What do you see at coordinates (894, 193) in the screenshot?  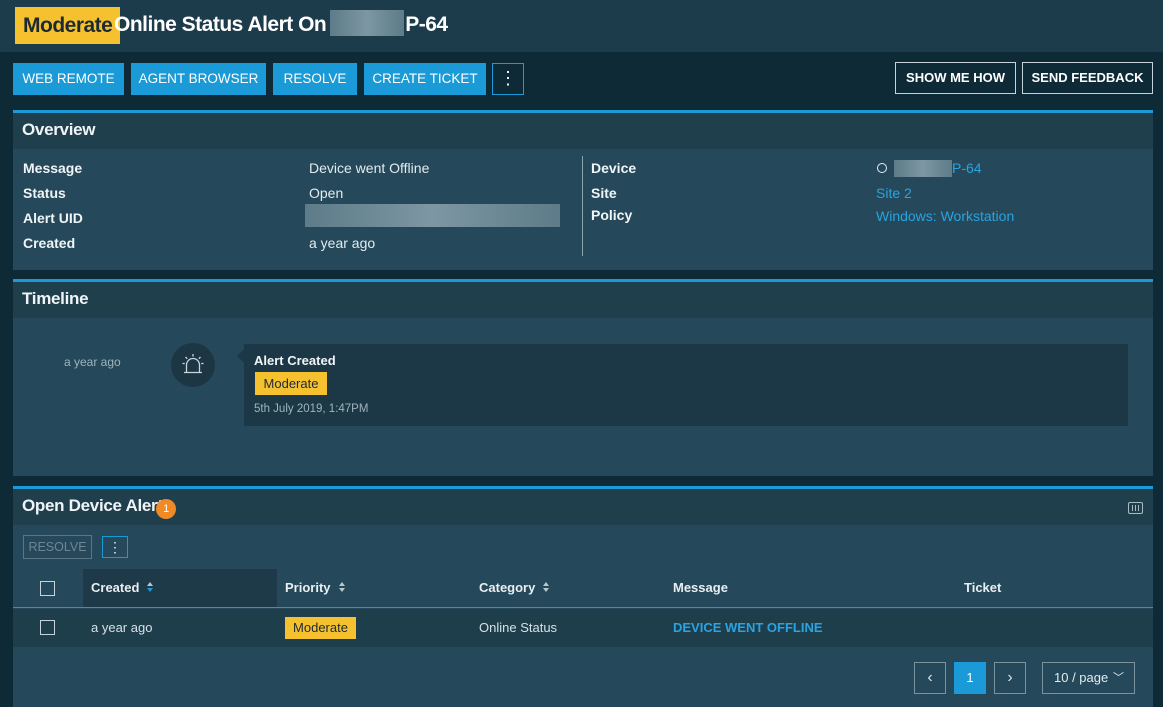 I see `site-link: Site 2` at bounding box center [894, 193].